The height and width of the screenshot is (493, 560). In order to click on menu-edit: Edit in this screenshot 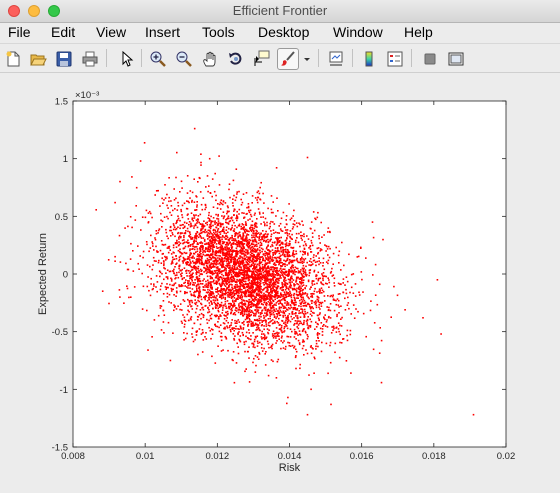, I will do `click(63, 32)`.